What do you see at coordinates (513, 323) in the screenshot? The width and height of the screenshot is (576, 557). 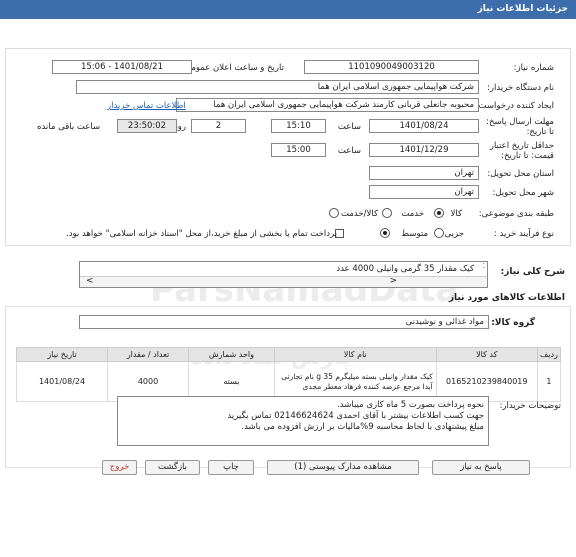 I see `group-label: گروه کالا:` at bounding box center [513, 323].